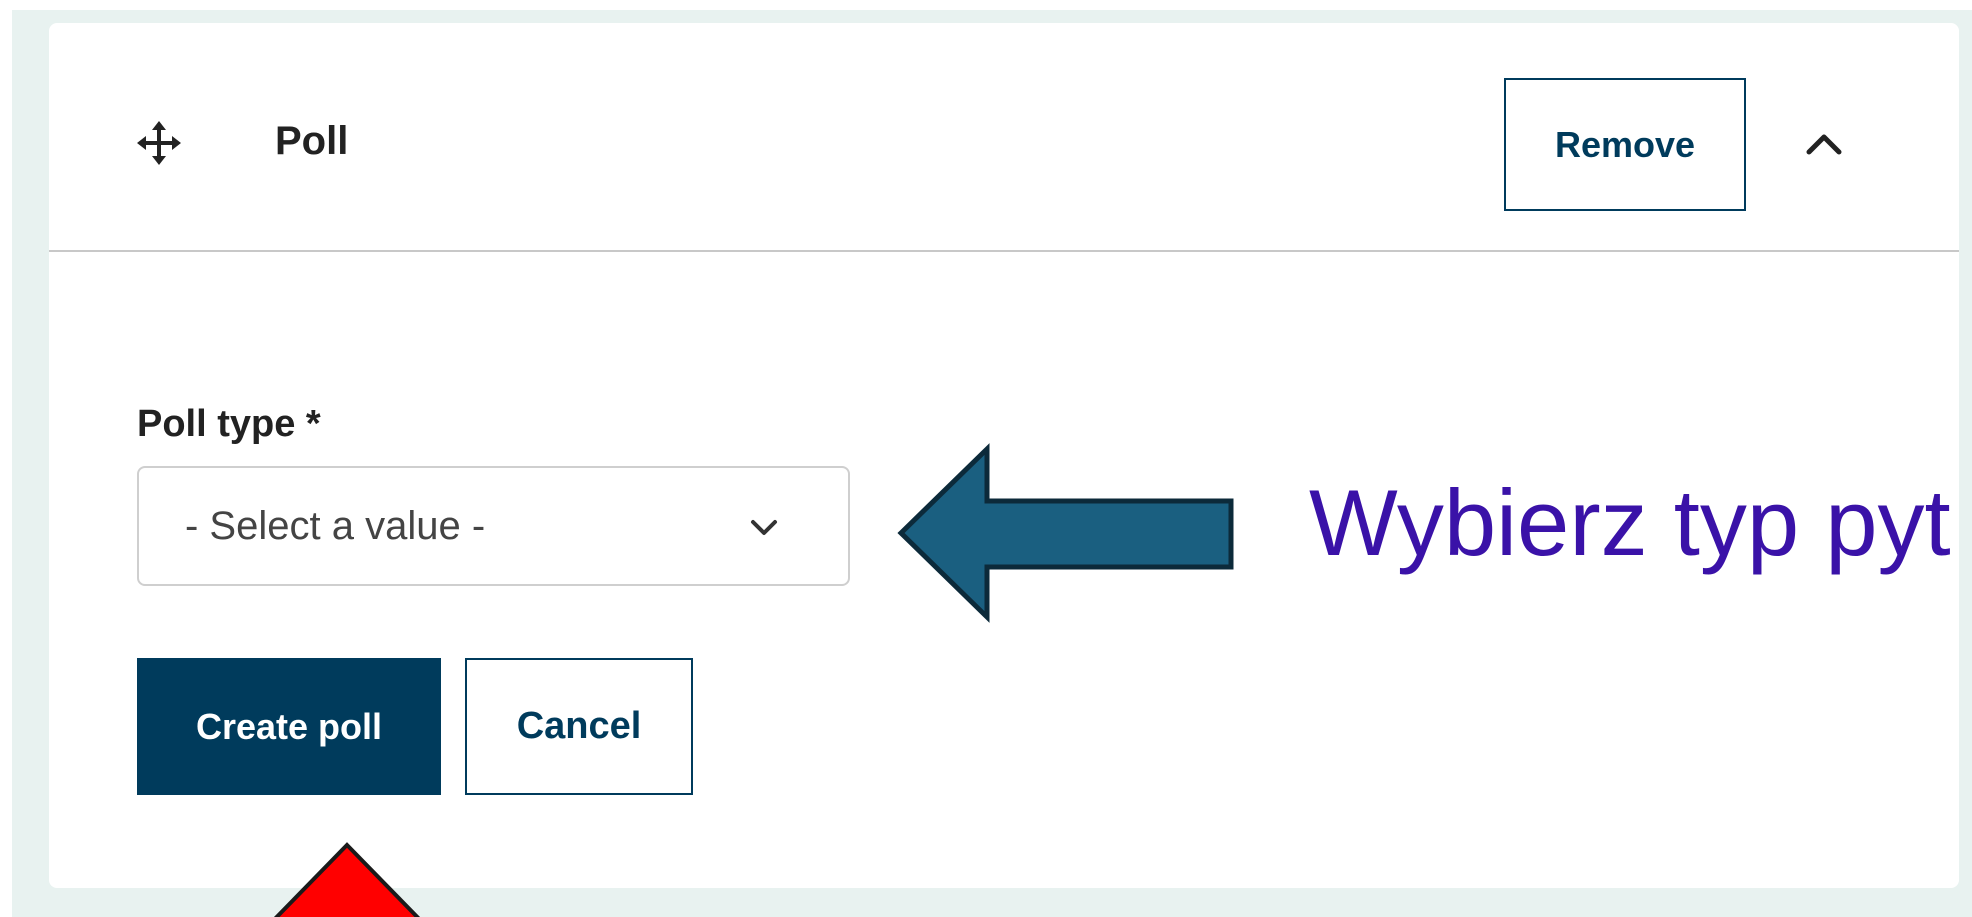 The image size is (1972, 917). I want to click on poll-title: Poll, so click(312, 141).